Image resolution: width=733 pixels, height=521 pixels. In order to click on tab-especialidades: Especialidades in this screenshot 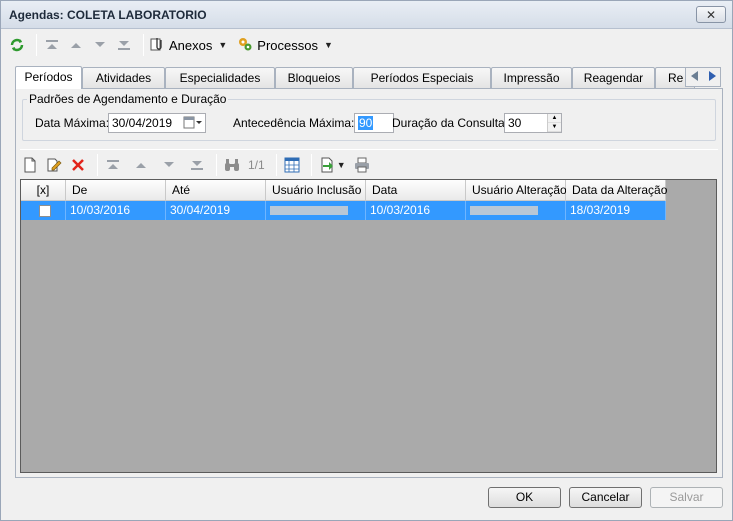, I will do `click(220, 78)`.